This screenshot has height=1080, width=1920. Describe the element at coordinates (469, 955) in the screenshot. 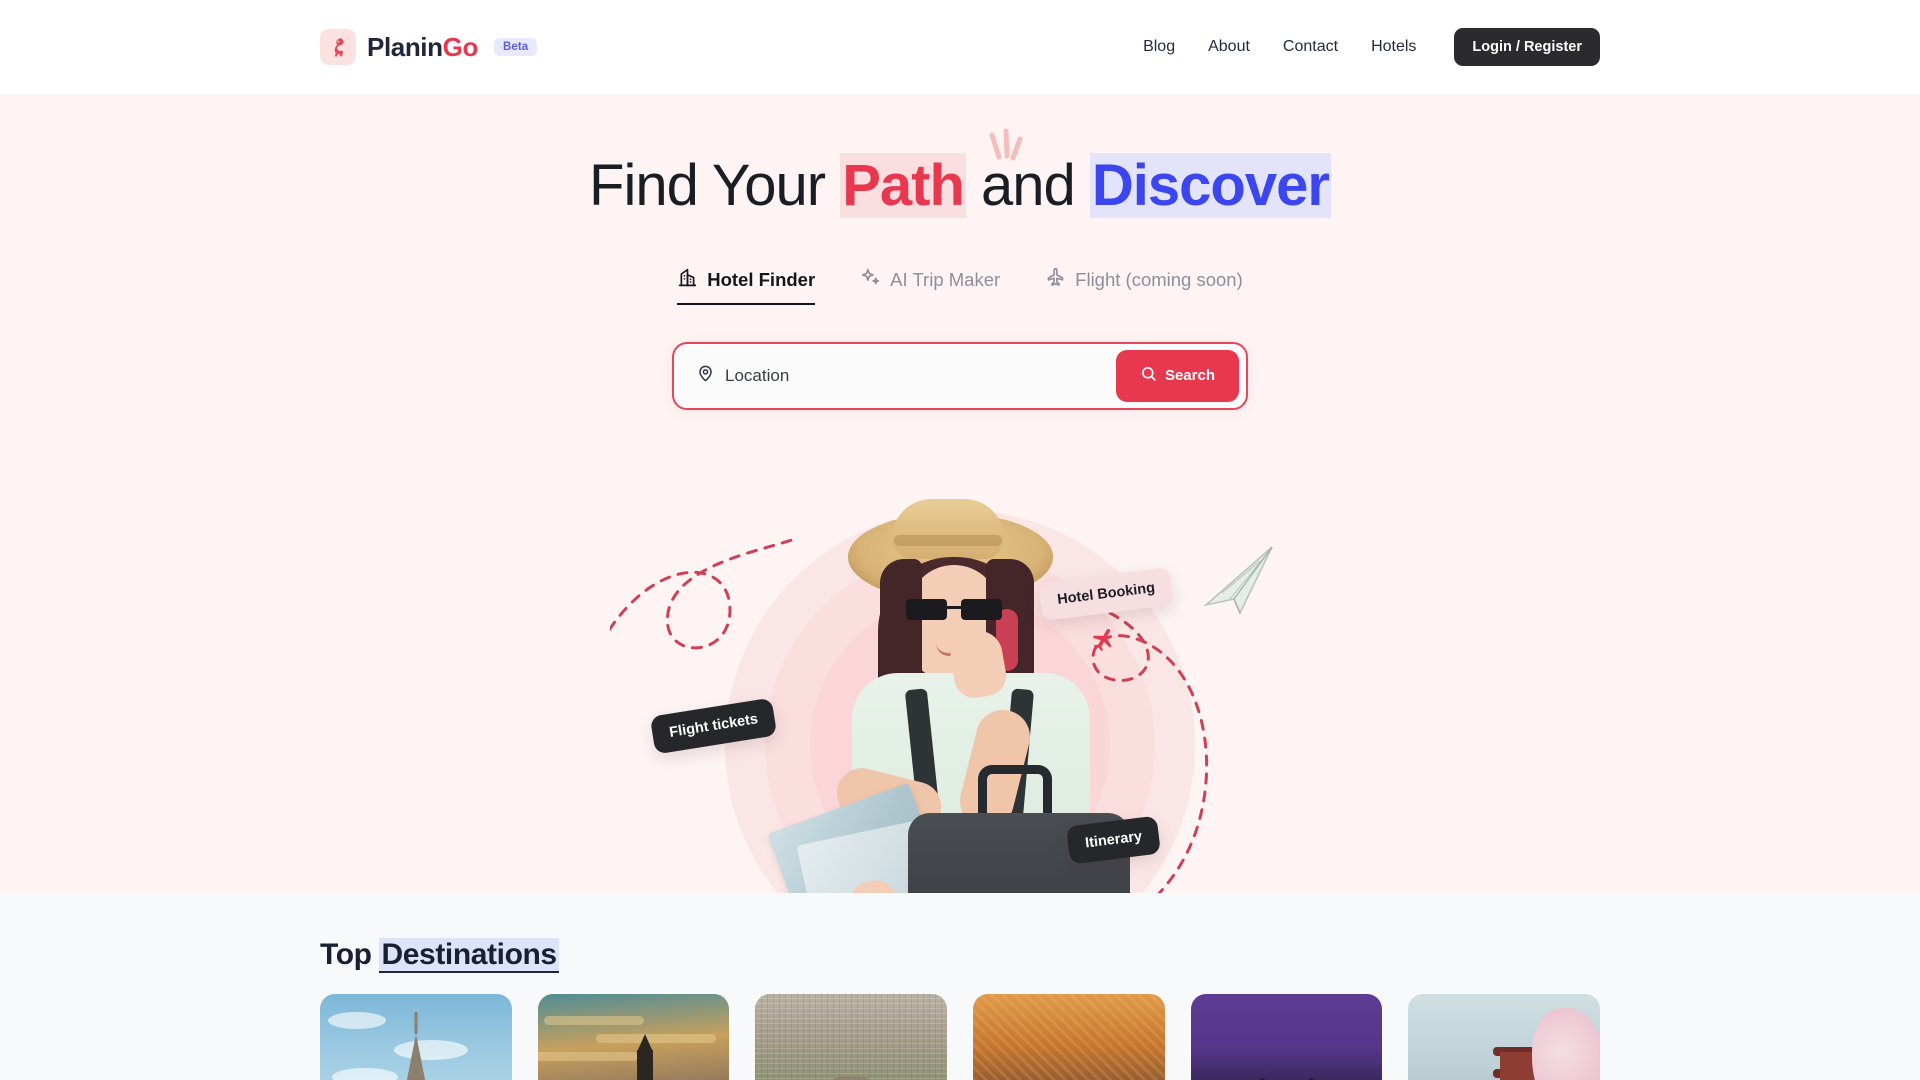

I see `section-title-highlight: Destinations` at that location.